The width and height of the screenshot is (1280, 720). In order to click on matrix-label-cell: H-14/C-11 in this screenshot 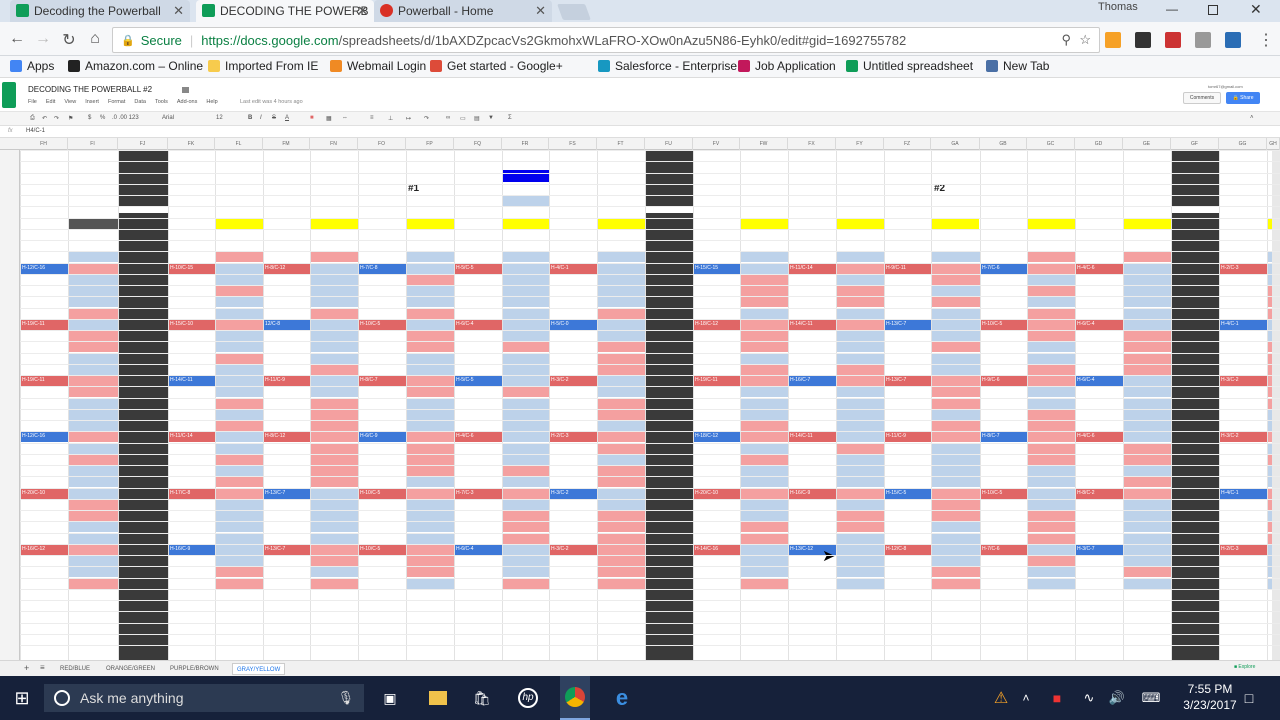, I will do `click(812, 324)`.